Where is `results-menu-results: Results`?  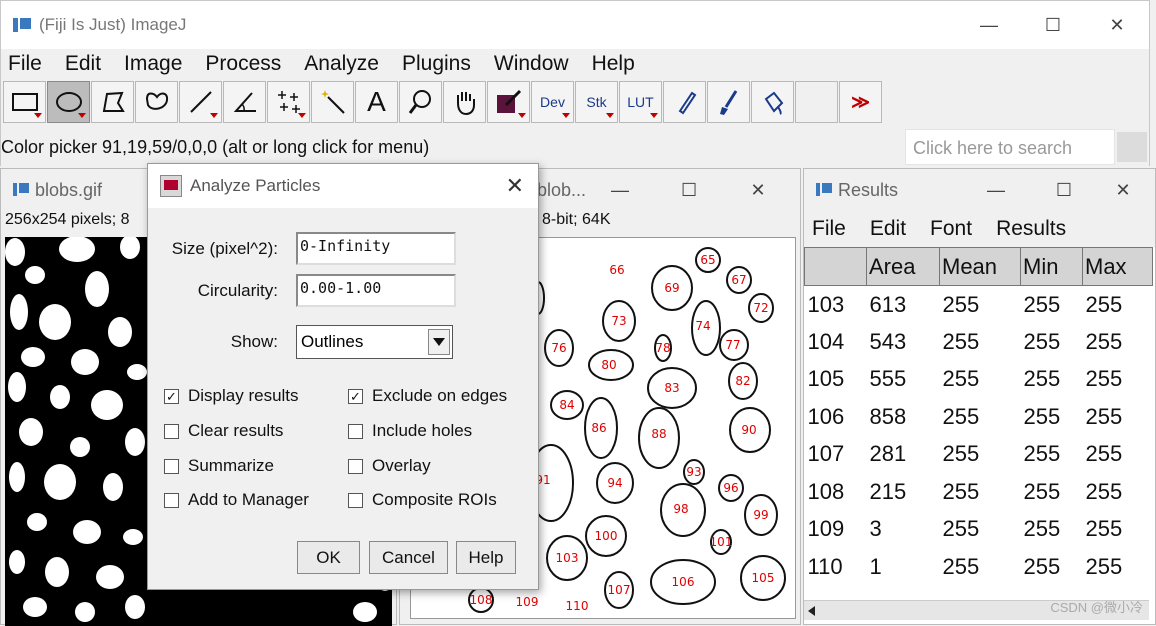
results-menu-results: Results is located at coordinates (1031, 229).